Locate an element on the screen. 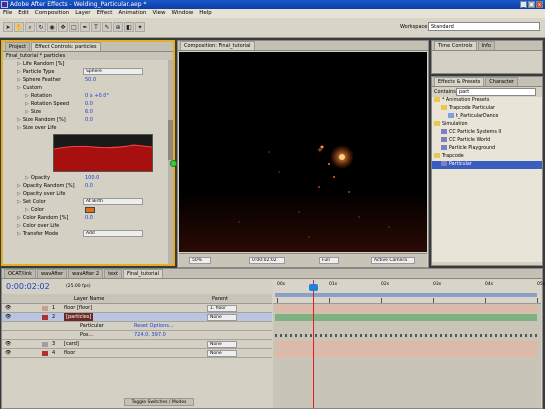 This screenshot has width=545, height=409. effect-property-value: 100.0 is located at coordinates (92, 178).